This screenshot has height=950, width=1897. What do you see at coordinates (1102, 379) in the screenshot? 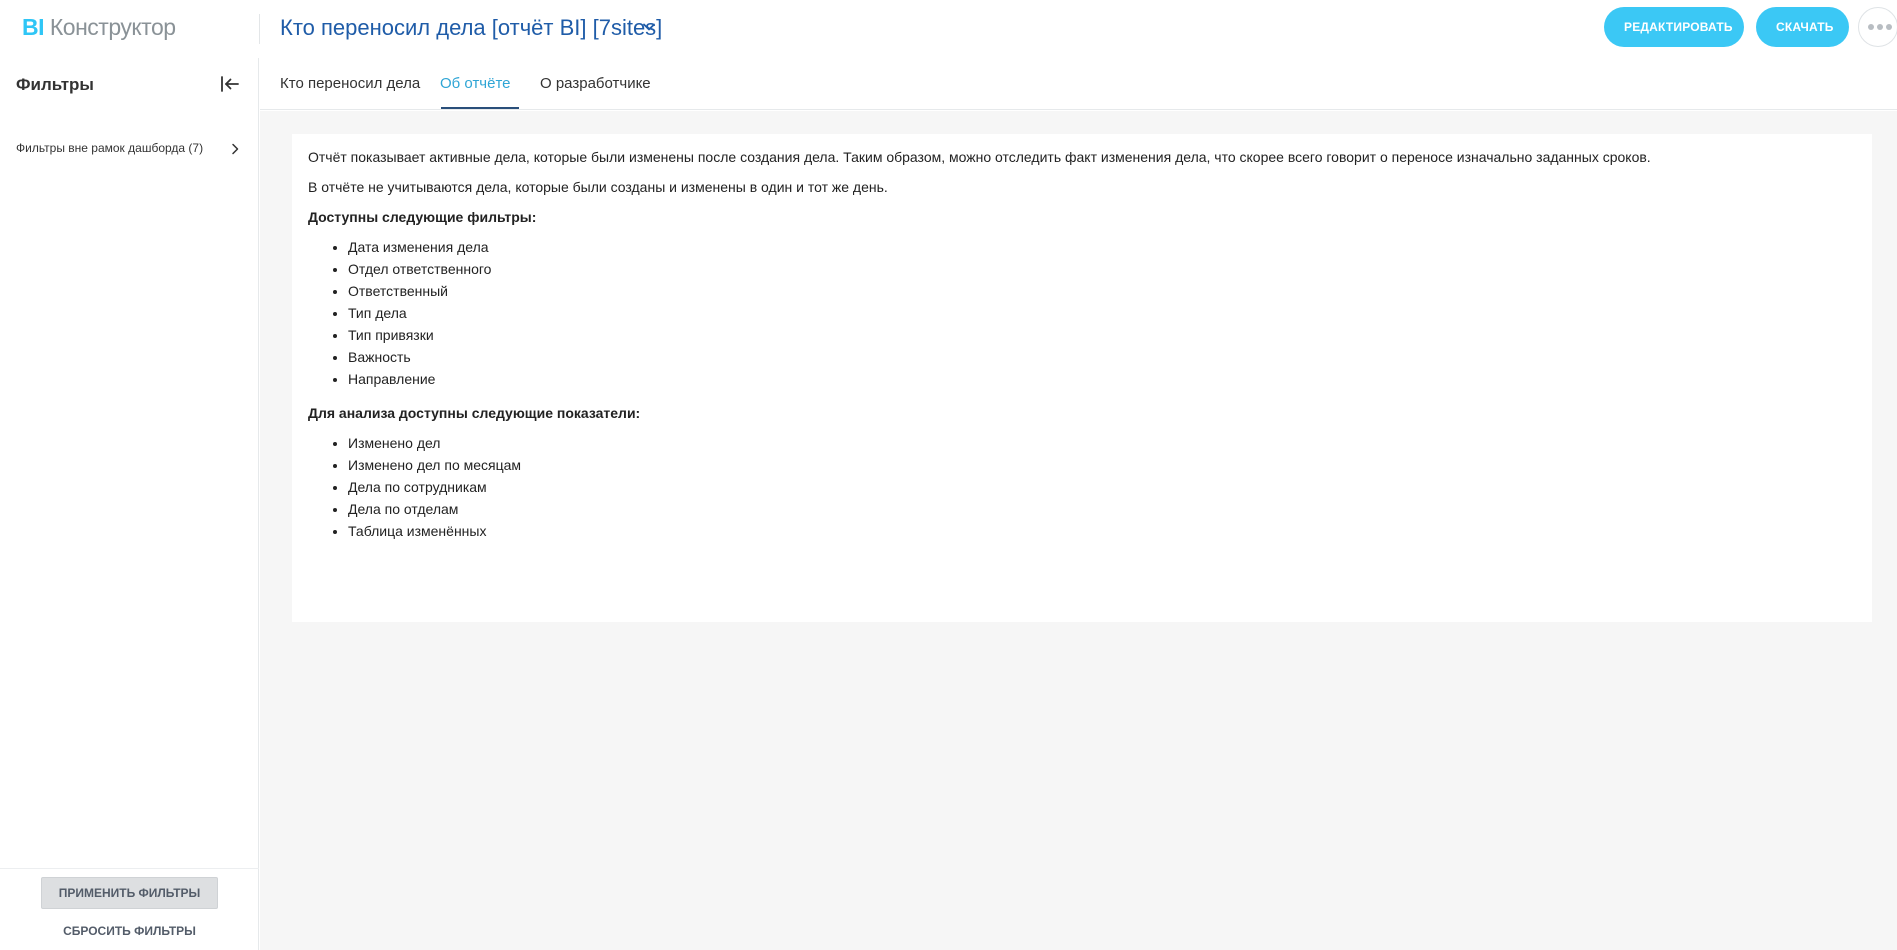
I see `list-item: Направление` at bounding box center [1102, 379].